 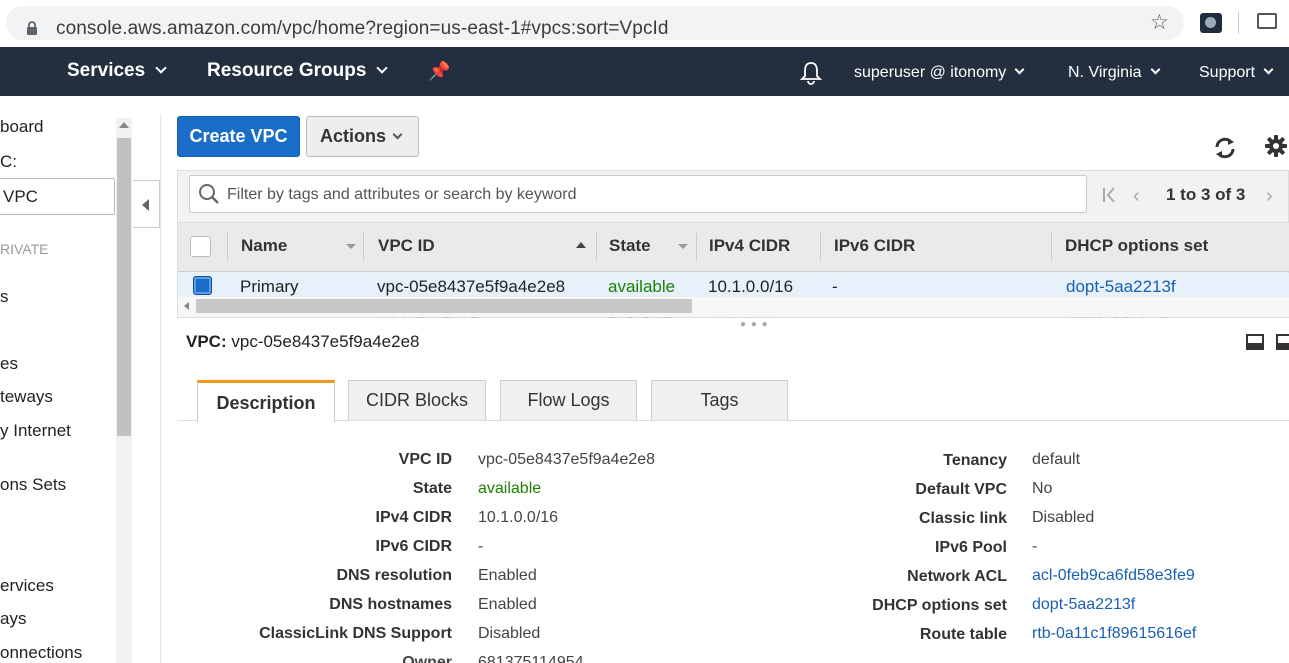 What do you see at coordinates (9, 364) in the screenshot?
I see `sidebar-item-route-tables: es` at bounding box center [9, 364].